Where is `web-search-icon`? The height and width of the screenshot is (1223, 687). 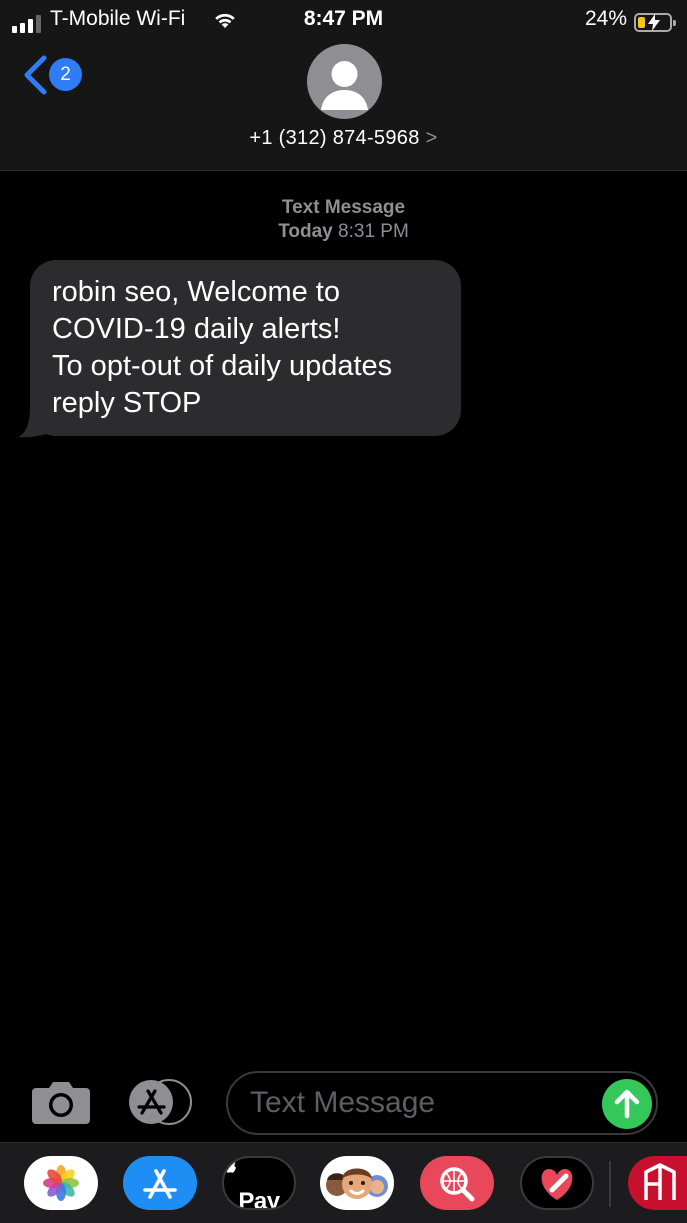 web-search-icon is located at coordinates (457, 1184).